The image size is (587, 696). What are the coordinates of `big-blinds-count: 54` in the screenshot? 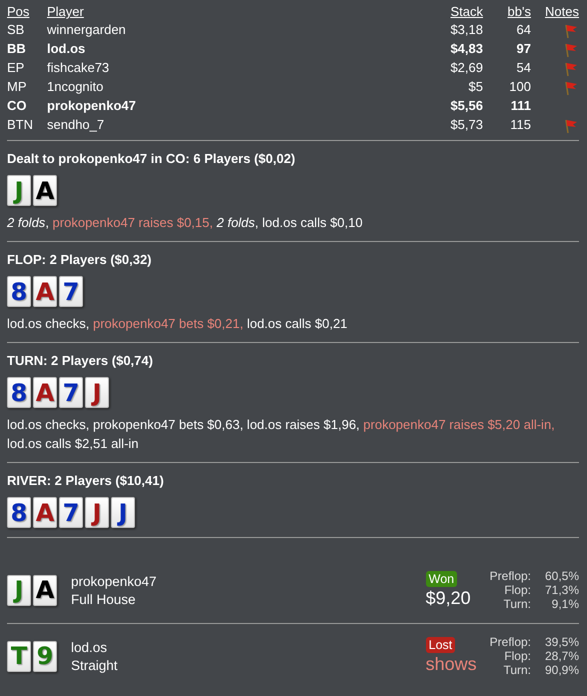 It's located at (523, 67).